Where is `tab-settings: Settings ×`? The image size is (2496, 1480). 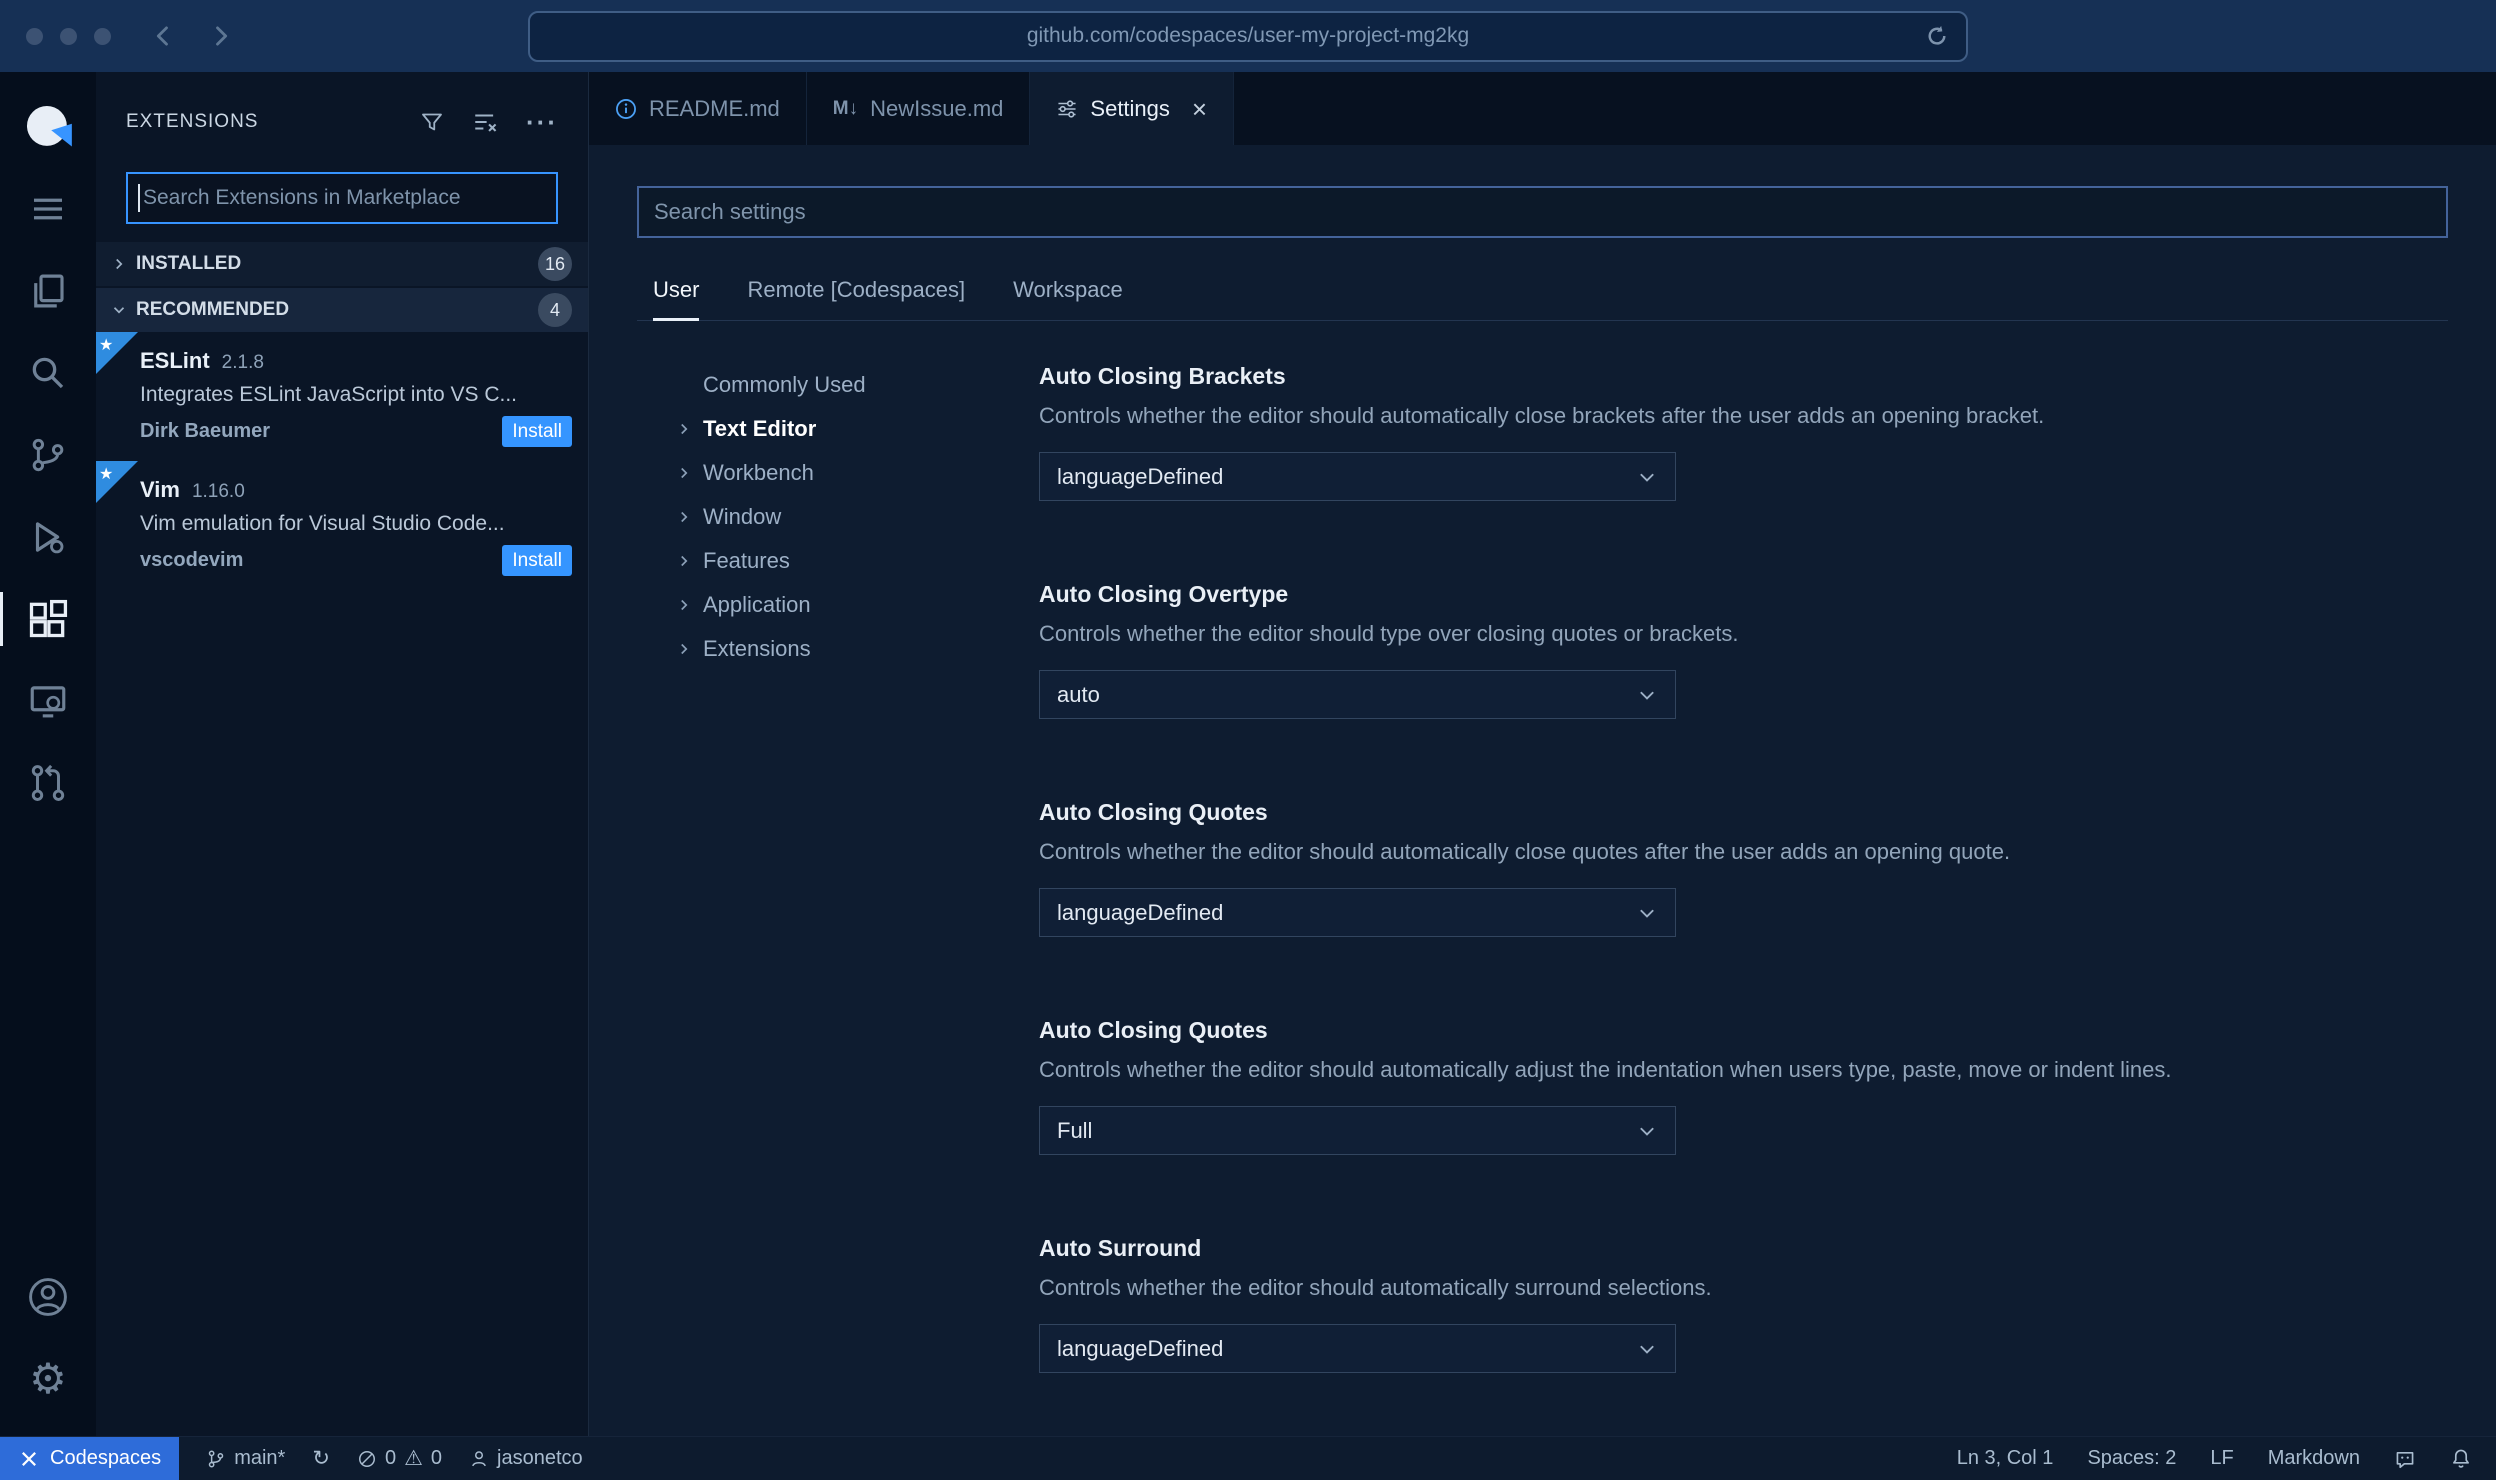 tab-settings: Settings × is located at coordinates (1132, 108).